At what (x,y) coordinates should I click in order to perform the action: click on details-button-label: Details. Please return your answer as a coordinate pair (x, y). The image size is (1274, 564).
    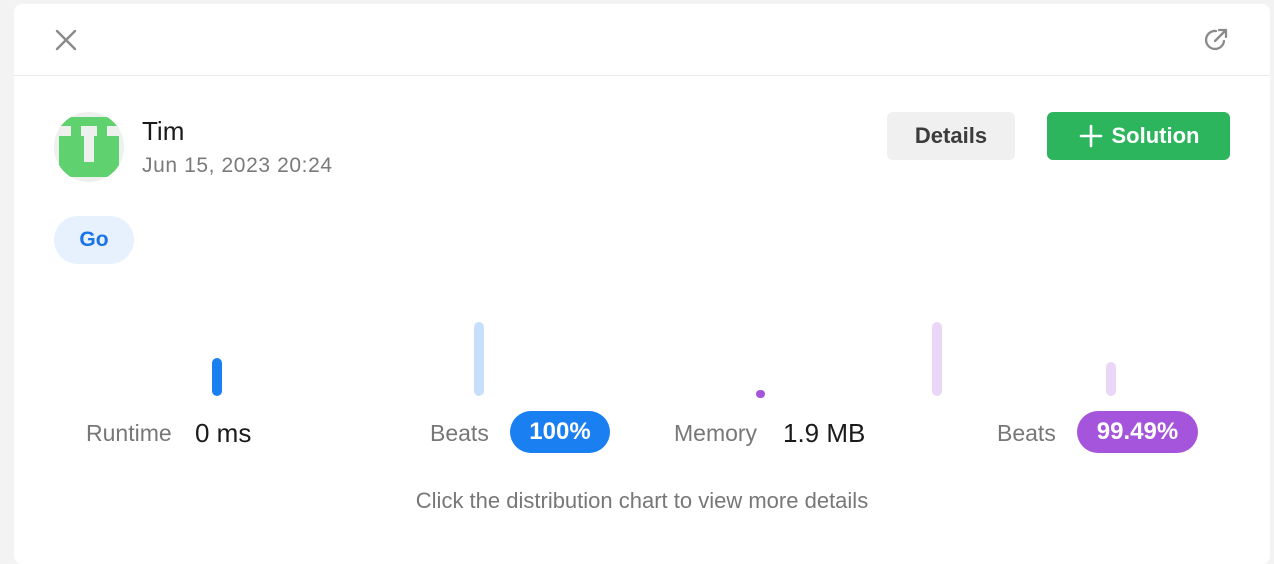
    Looking at the image, I should click on (951, 135).